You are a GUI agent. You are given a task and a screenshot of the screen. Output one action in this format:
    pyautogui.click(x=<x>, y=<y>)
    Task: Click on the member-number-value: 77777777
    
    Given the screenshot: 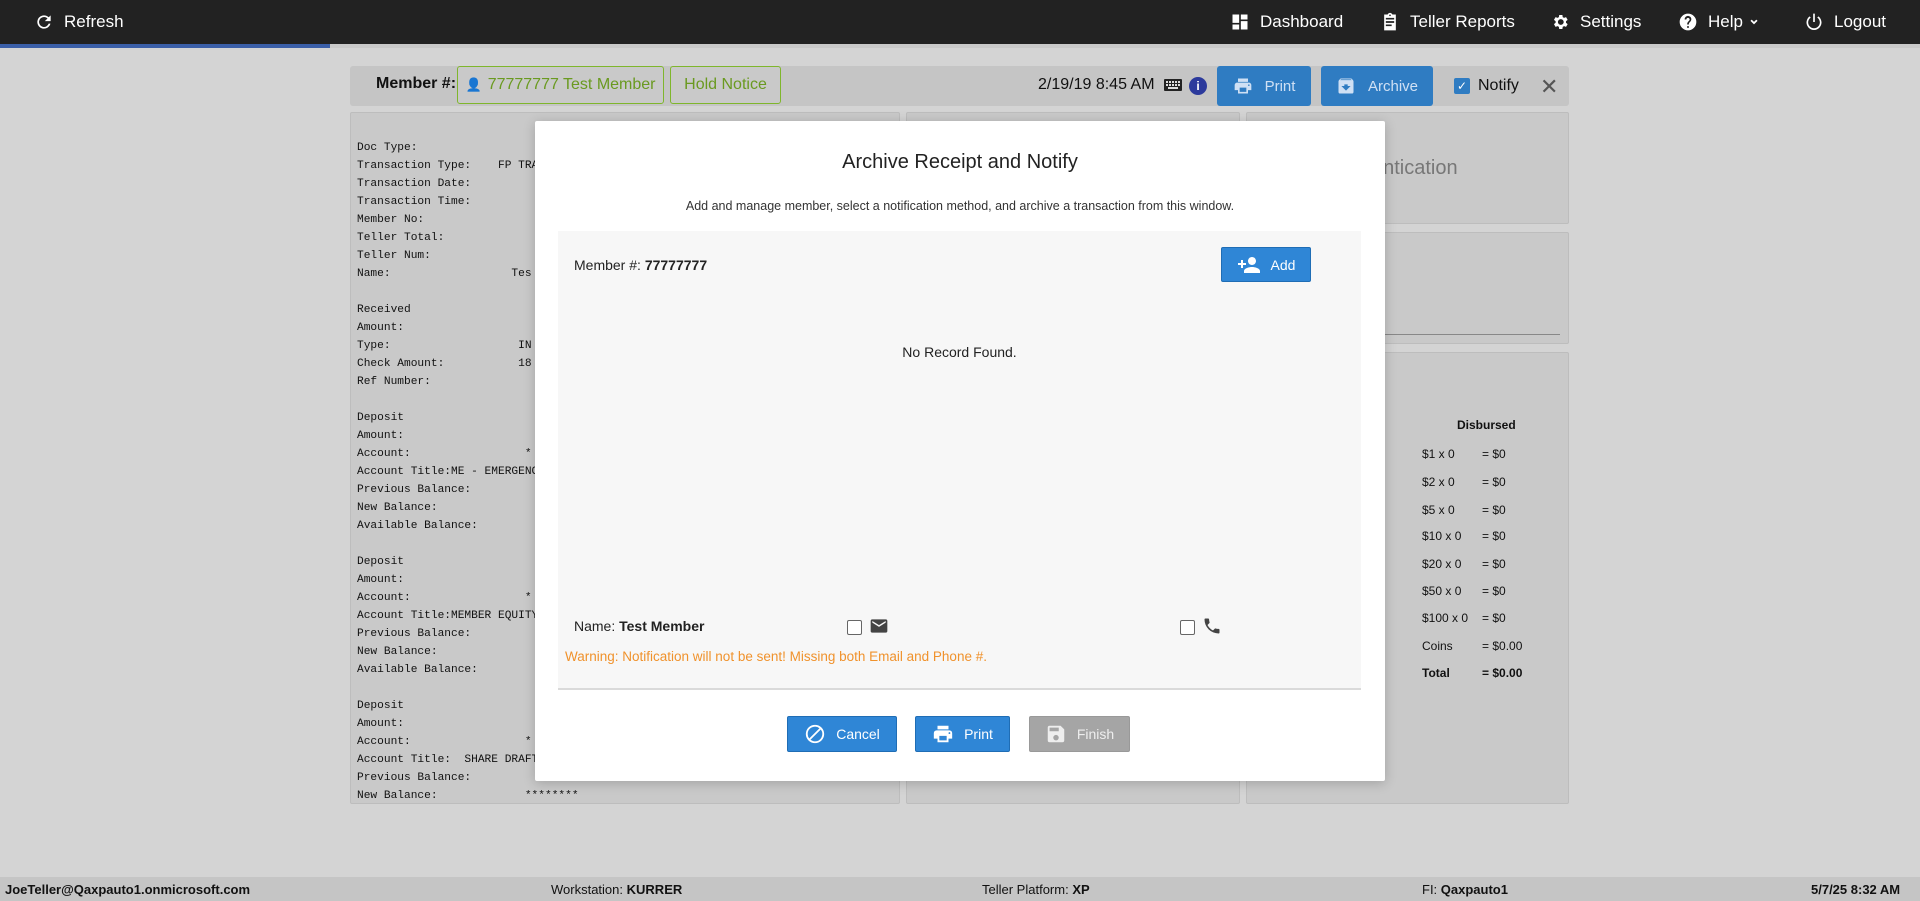 What is the action you would take?
    pyautogui.click(x=676, y=265)
    